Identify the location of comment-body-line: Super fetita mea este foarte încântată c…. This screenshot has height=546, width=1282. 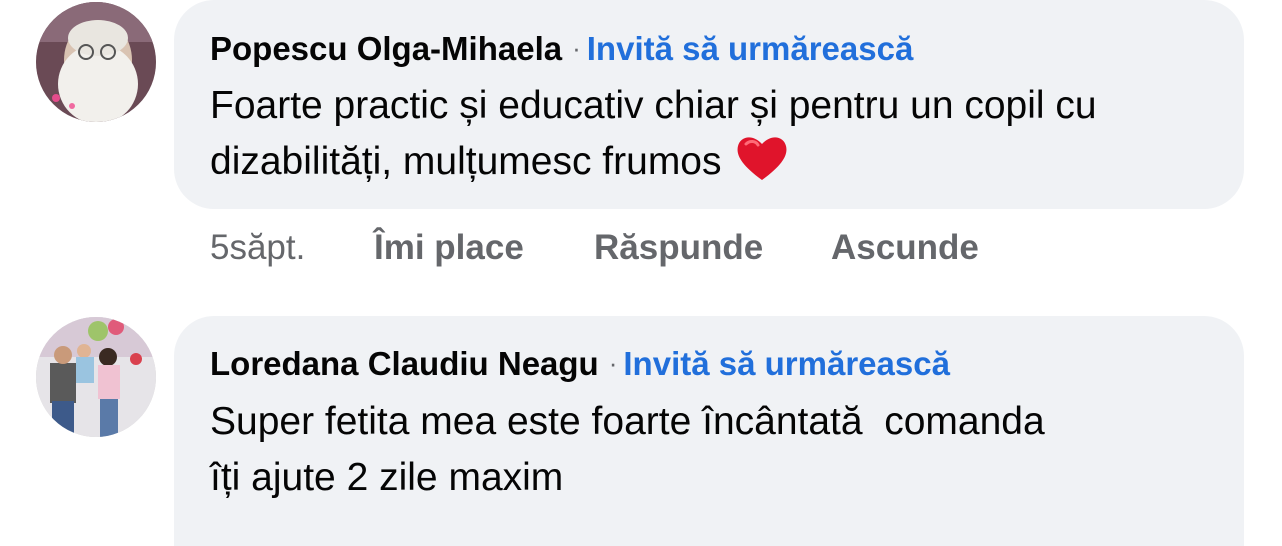
(627, 421).